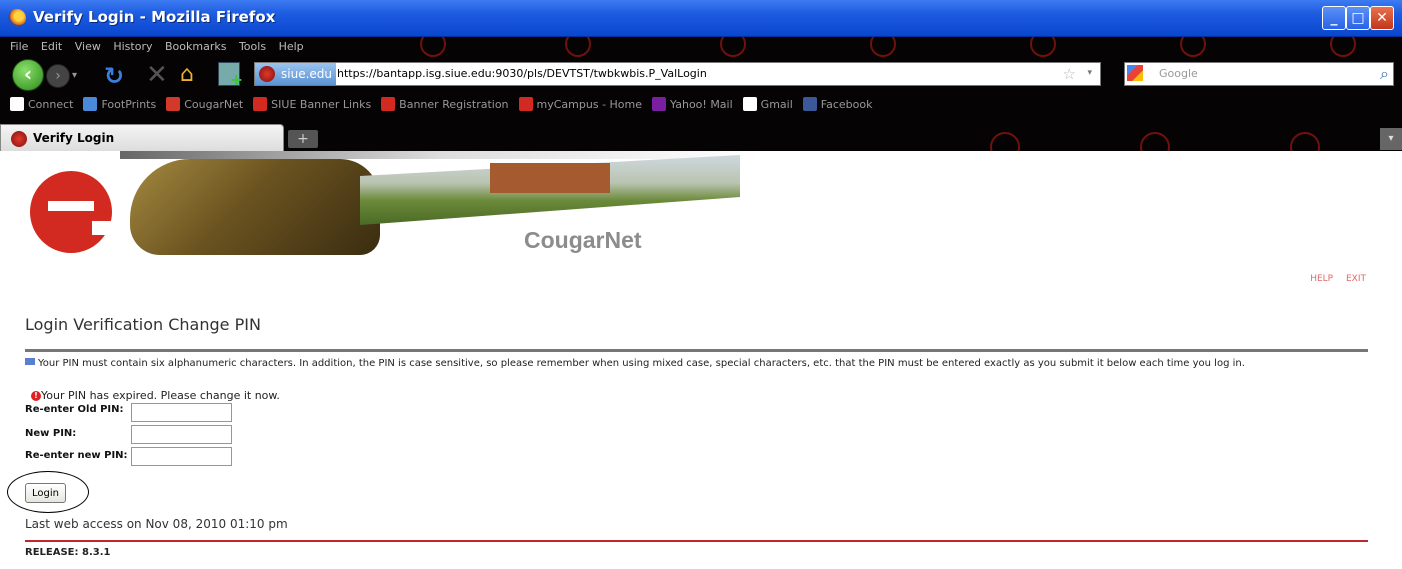  I want to click on page-title: Login Verification Change PIN, so click(143, 324).